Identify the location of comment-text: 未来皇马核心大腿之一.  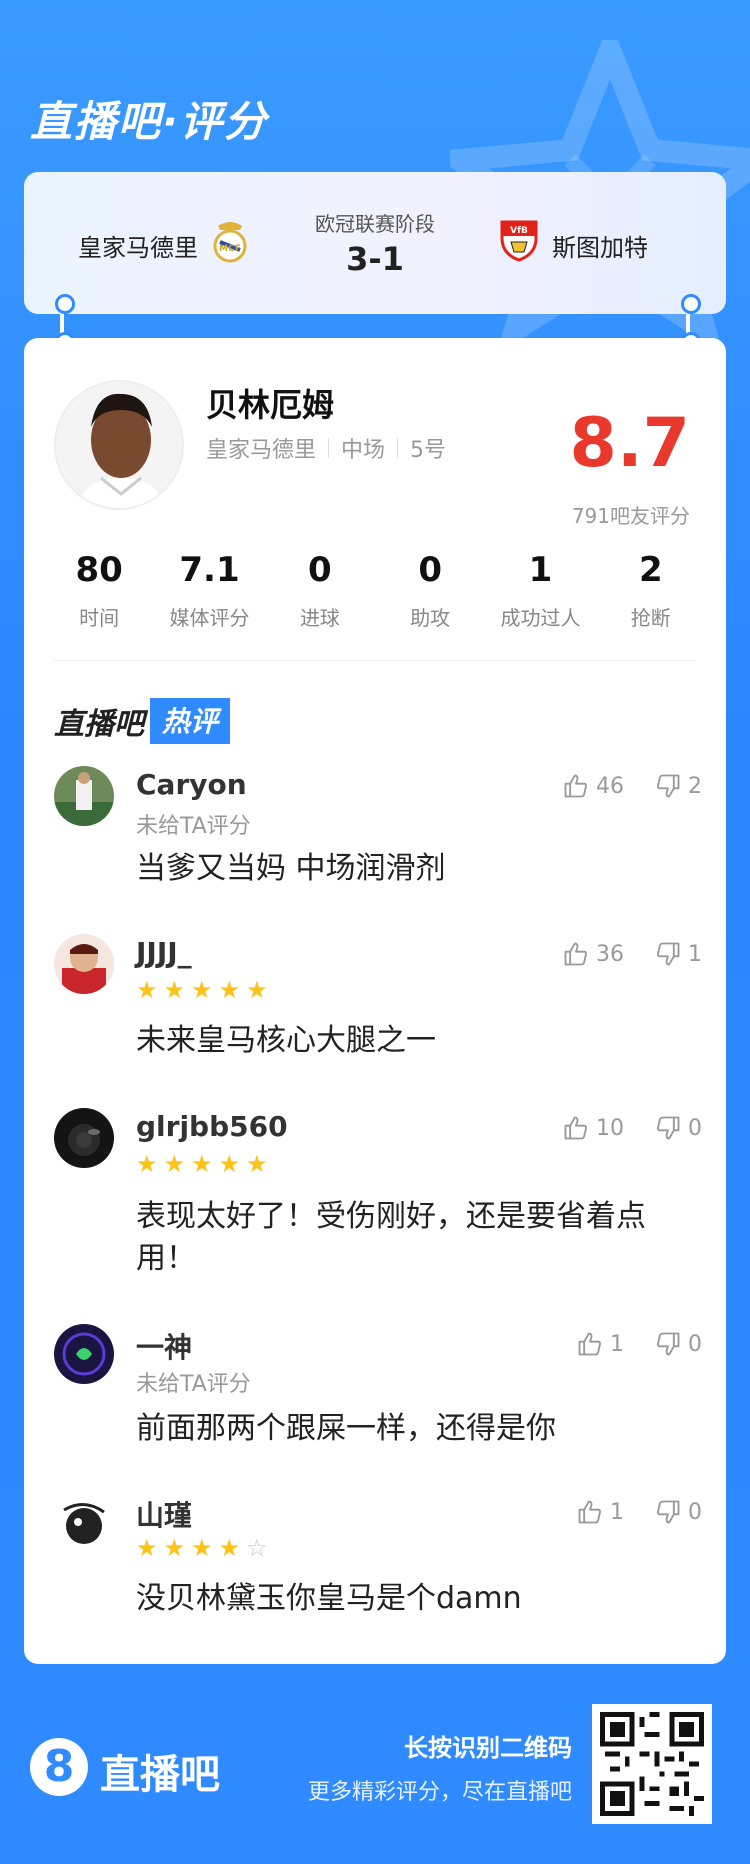
(286, 1040).